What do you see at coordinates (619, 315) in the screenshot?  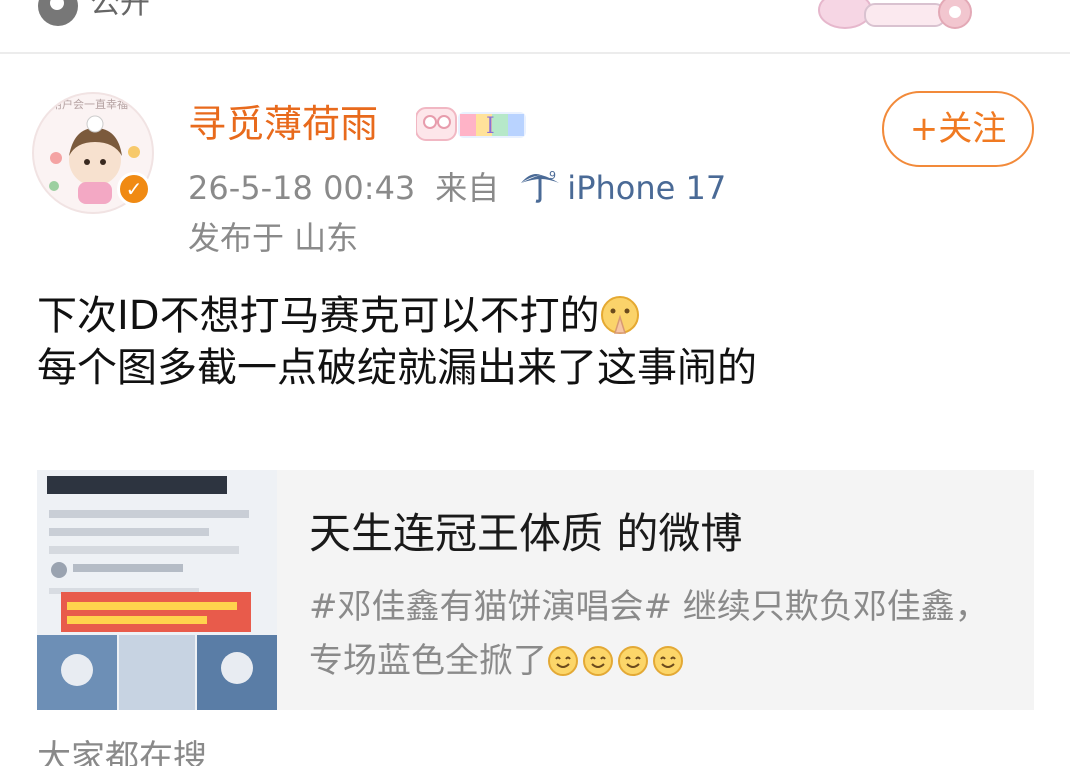 I see `pray-emoji-icon` at bounding box center [619, 315].